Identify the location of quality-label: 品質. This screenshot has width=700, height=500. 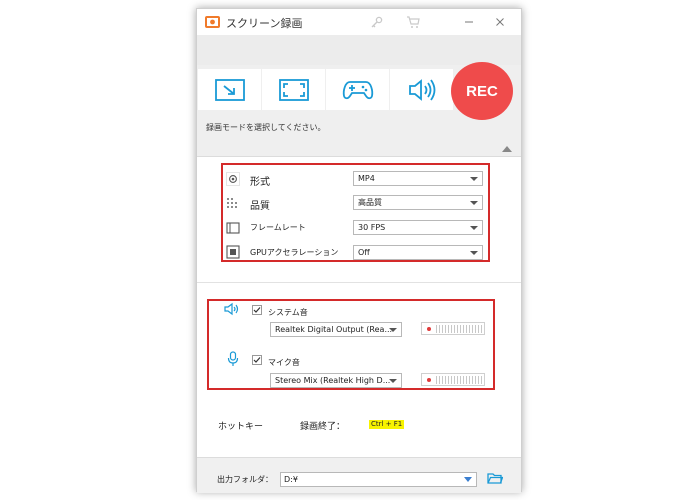
(260, 206).